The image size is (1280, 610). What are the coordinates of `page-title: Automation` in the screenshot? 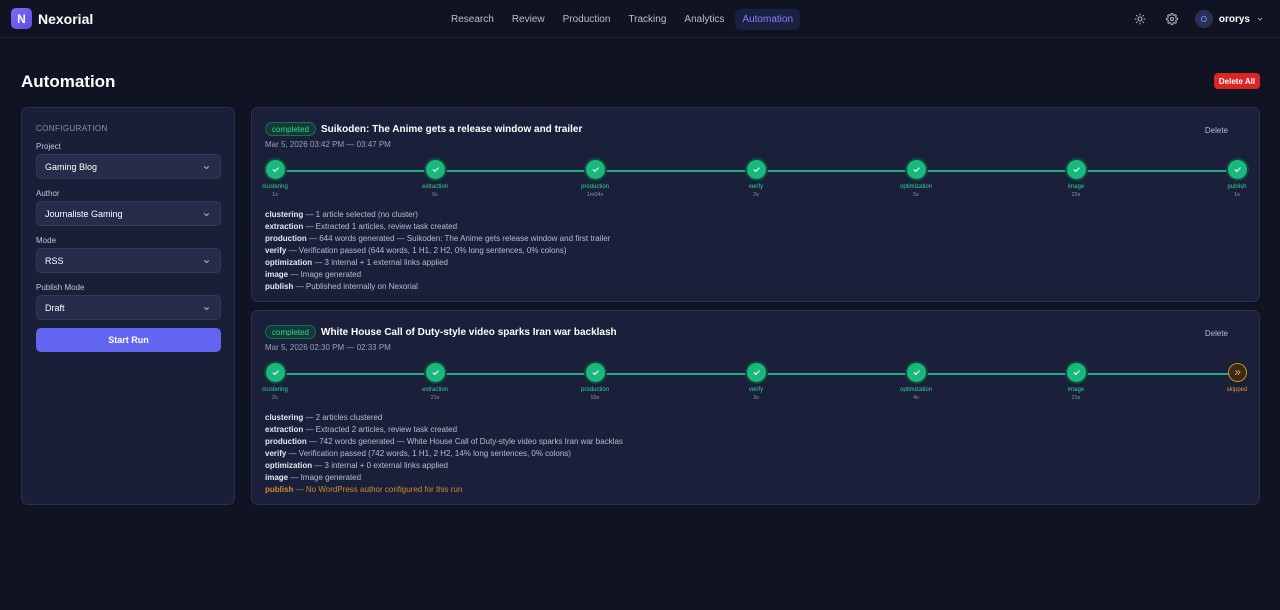 It's located at (68, 81).